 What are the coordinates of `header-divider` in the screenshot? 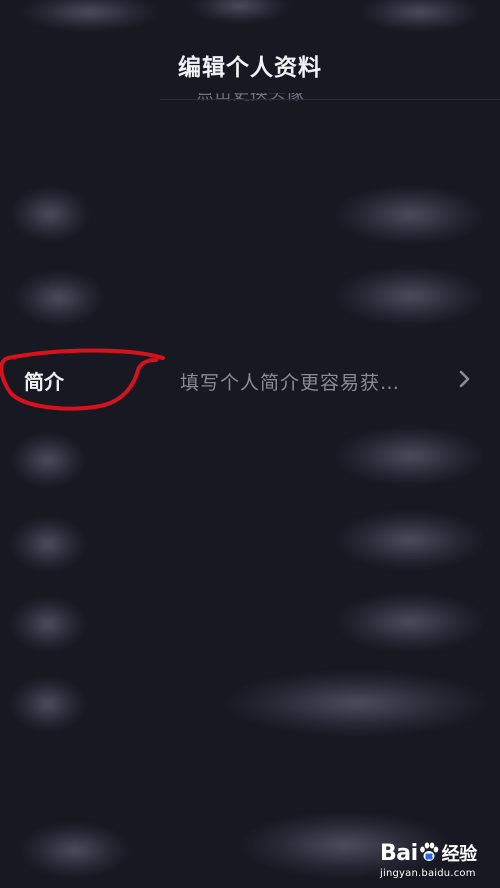 It's located at (330, 99).